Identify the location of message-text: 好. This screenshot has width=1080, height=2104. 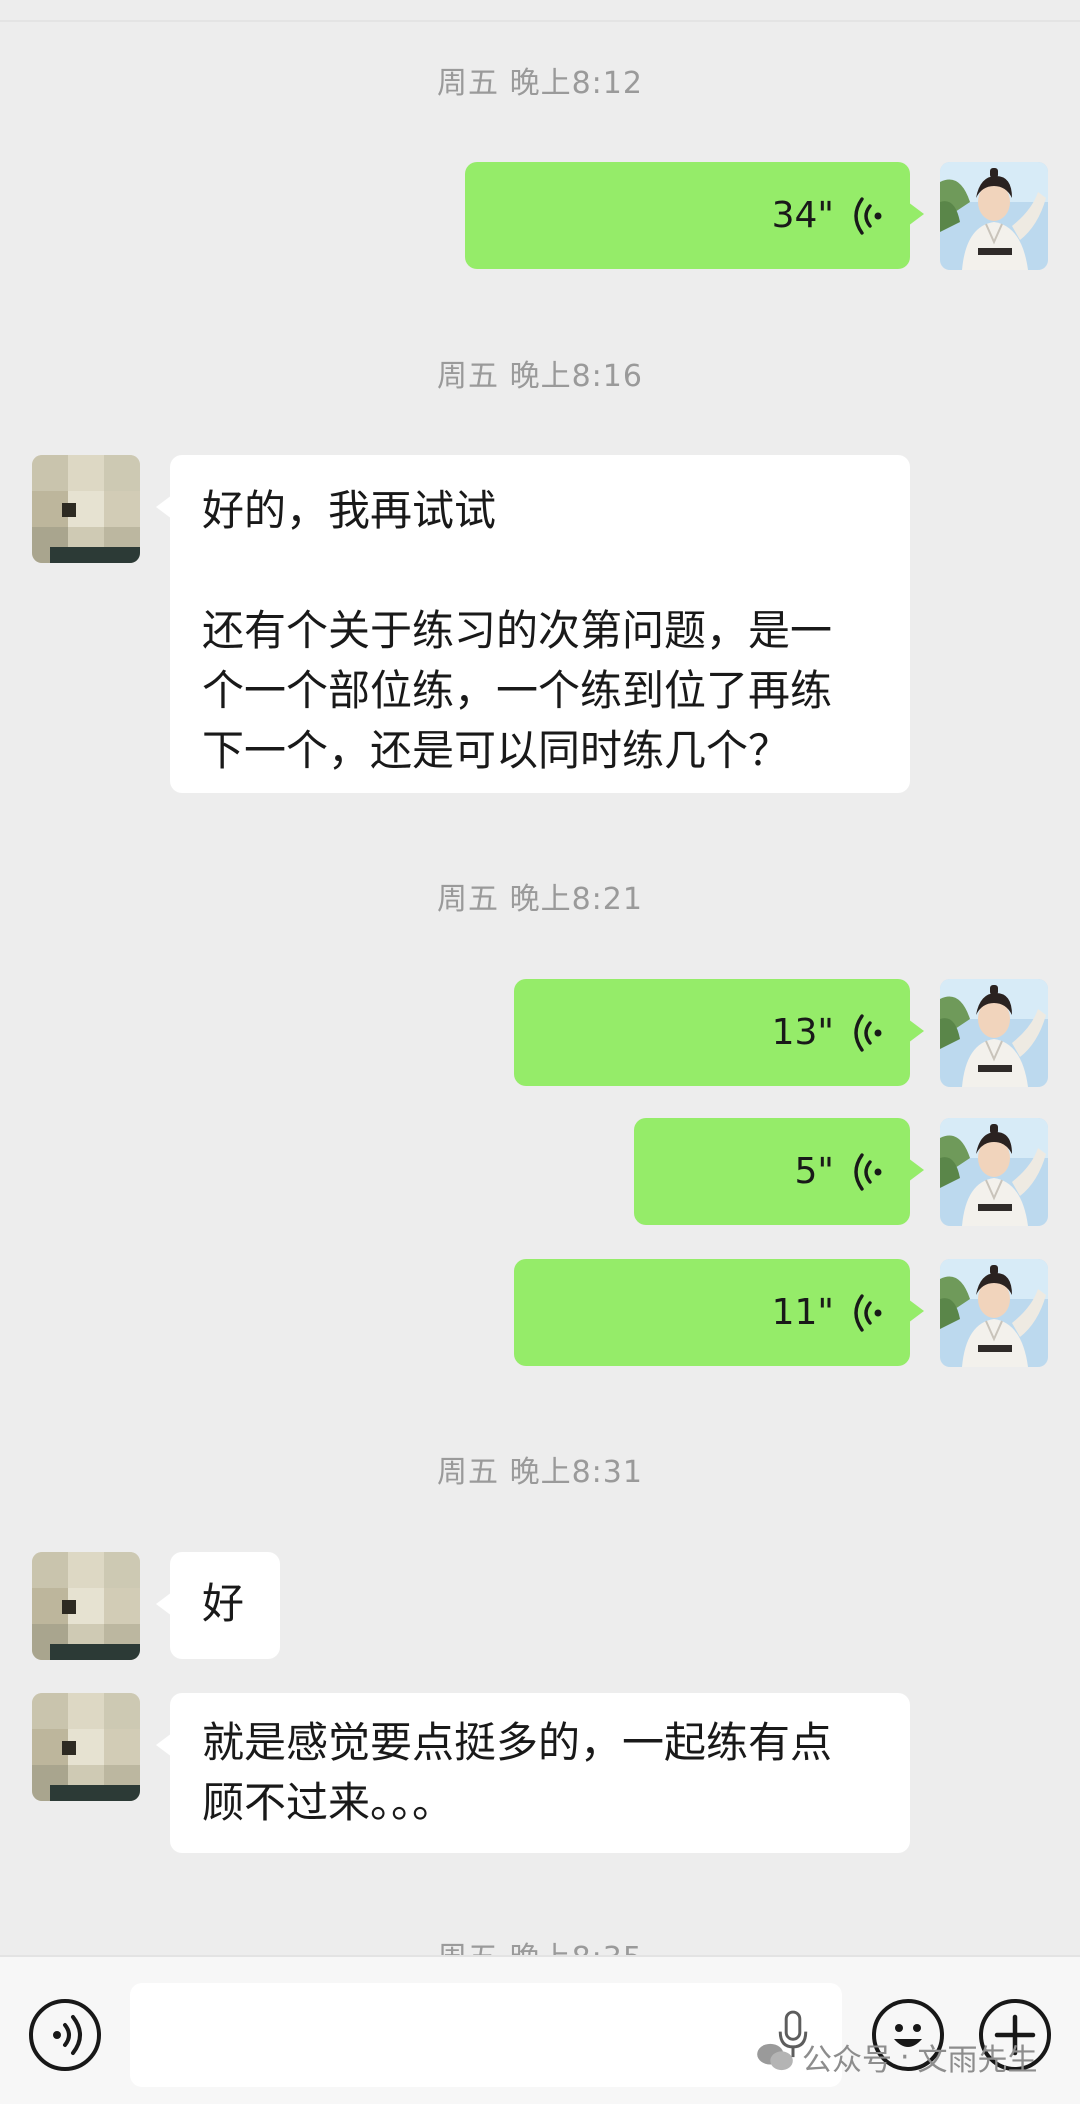
(223, 1603).